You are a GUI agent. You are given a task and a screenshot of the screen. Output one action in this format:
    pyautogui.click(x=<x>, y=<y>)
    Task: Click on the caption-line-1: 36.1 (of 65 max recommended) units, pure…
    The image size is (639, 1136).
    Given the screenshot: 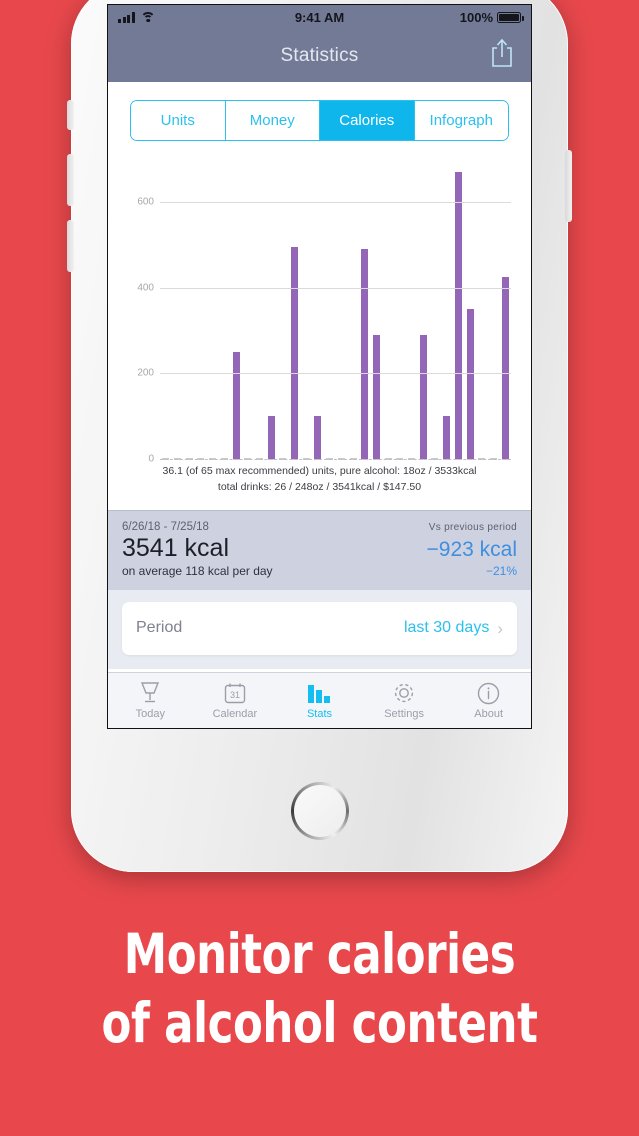 What is the action you would take?
    pyautogui.click(x=319, y=471)
    